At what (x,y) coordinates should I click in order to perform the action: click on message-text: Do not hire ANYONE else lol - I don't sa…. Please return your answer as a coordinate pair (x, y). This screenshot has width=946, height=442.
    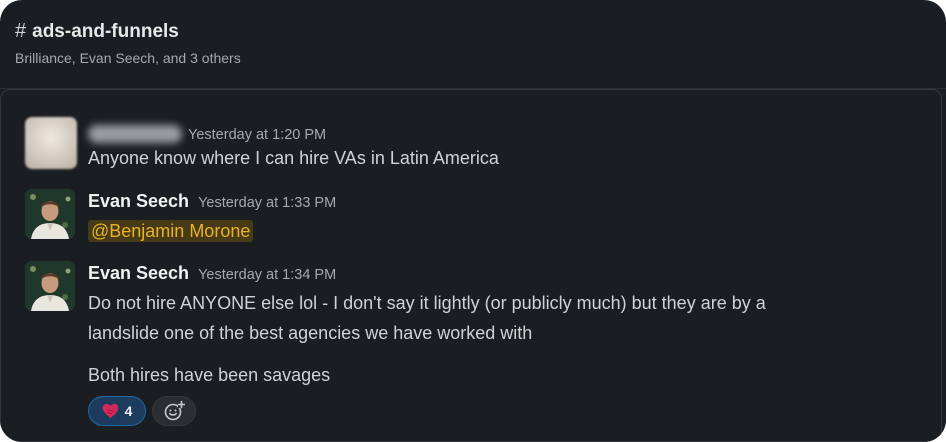
    Looking at the image, I should click on (488, 318).